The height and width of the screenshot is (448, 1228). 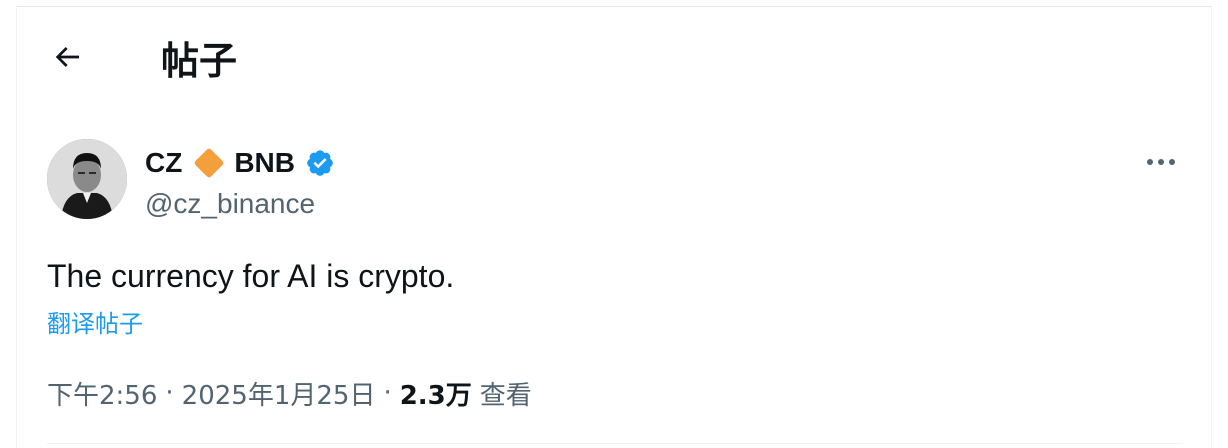 What do you see at coordinates (95, 324) in the screenshot?
I see `translate-post-link: 翻译帖子` at bounding box center [95, 324].